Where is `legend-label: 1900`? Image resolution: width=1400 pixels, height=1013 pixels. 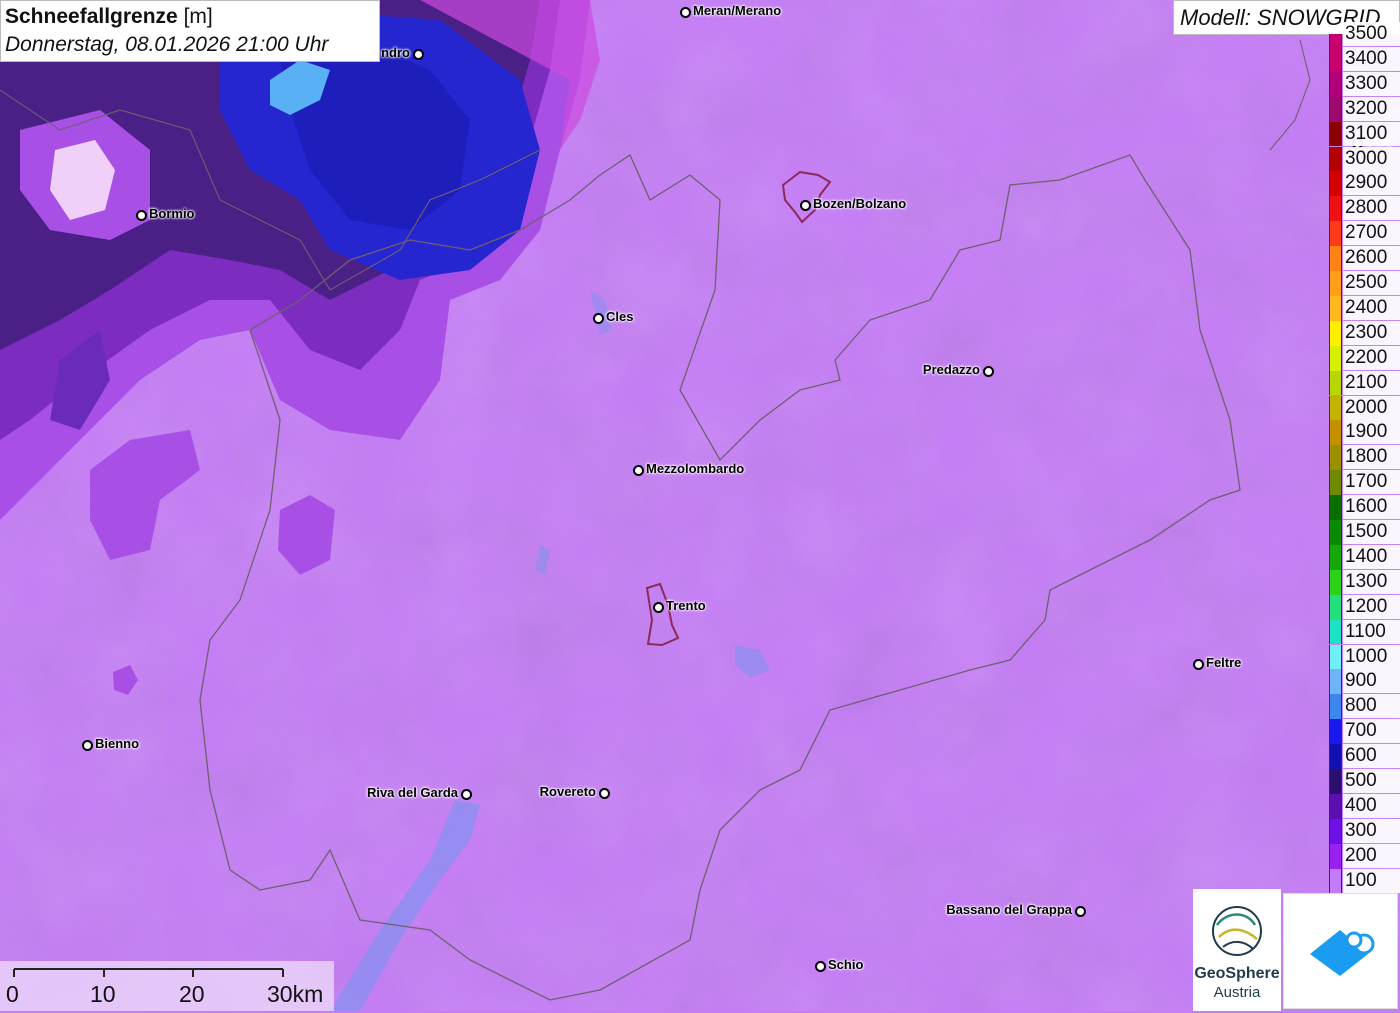
legend-label: 1900 is located at coordinates (1371, 432).